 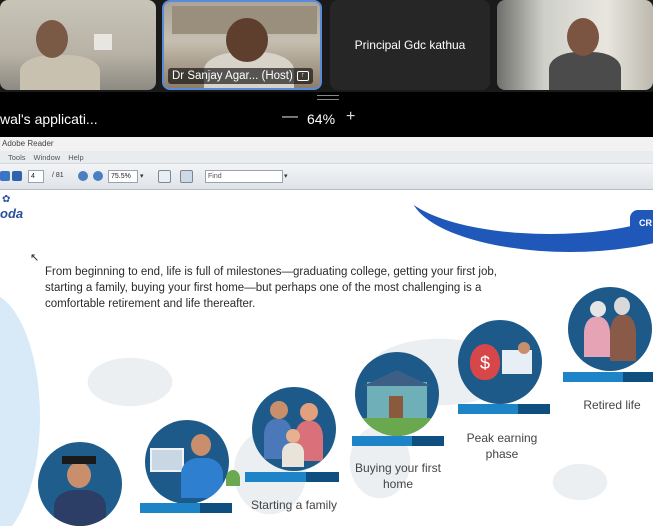 I want to click on zoom-in-button: +, so click(x=350, y=117).